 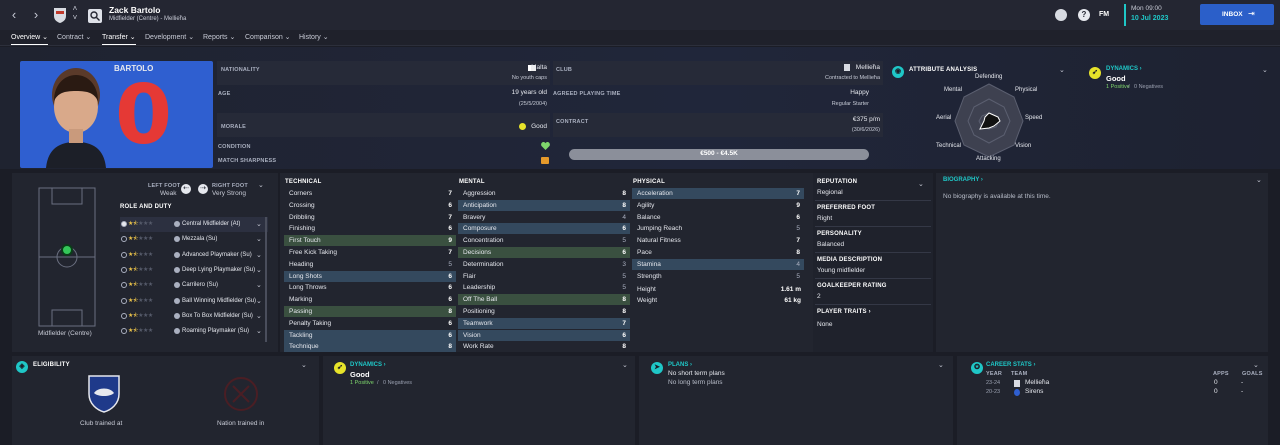 I want to click on tab-overview: Overview ⌄, so click(x=29, y=39).